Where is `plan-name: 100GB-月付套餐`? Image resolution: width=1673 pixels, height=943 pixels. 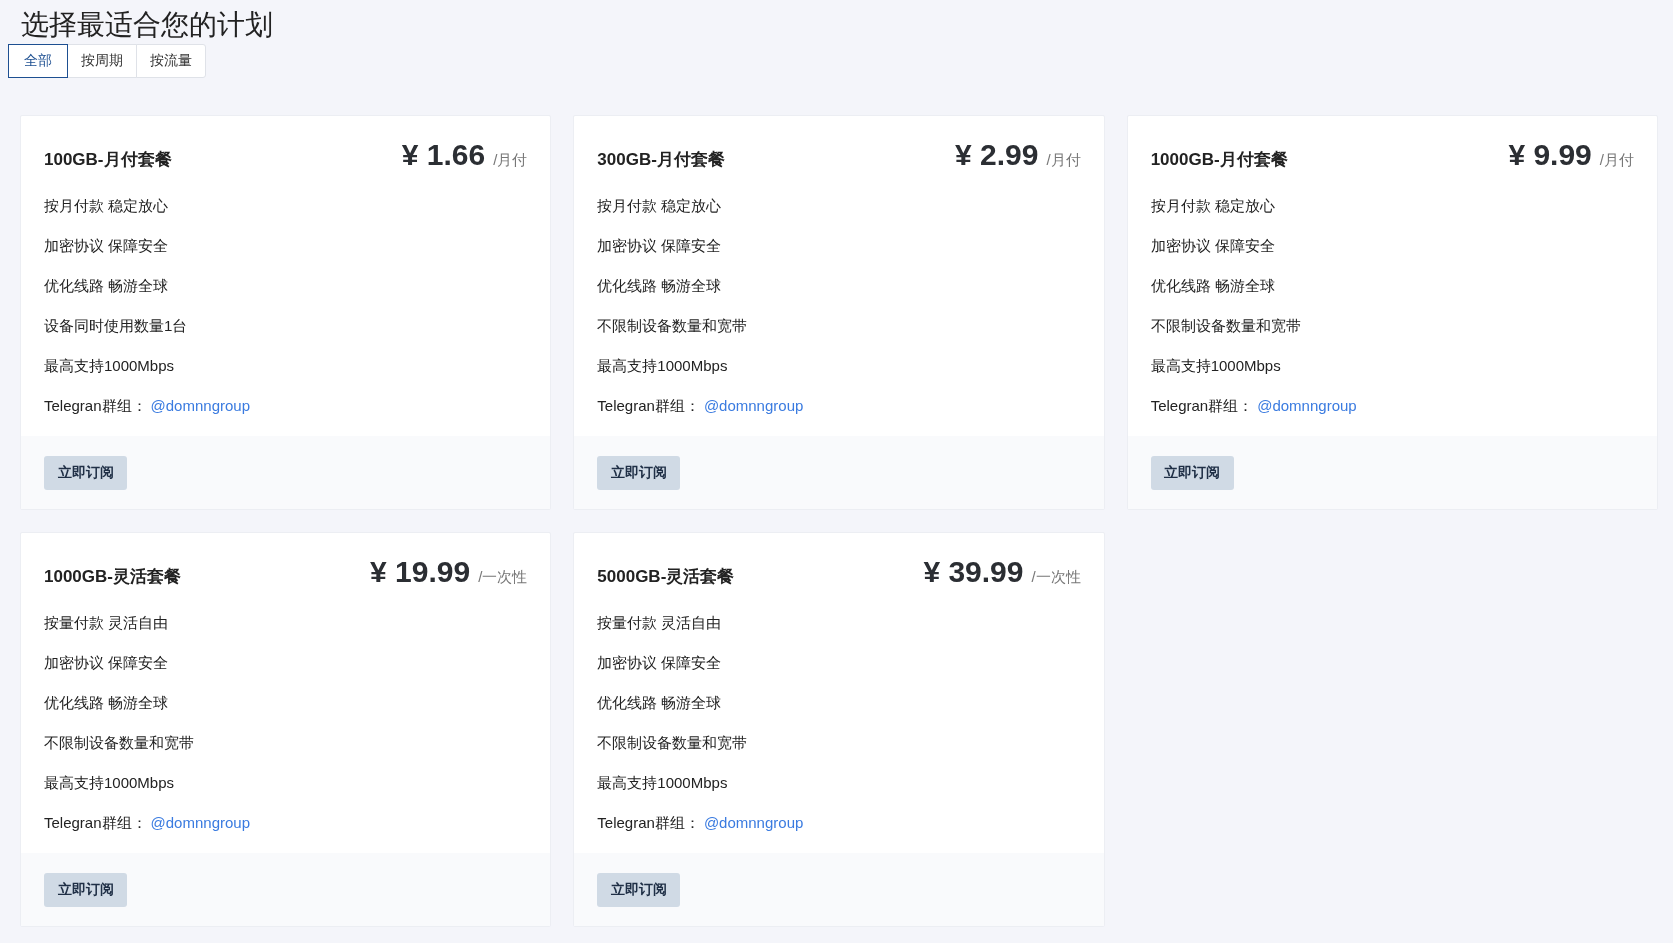 plan-name: 100GB-月付套餐 is located at coordinates (108, 160).